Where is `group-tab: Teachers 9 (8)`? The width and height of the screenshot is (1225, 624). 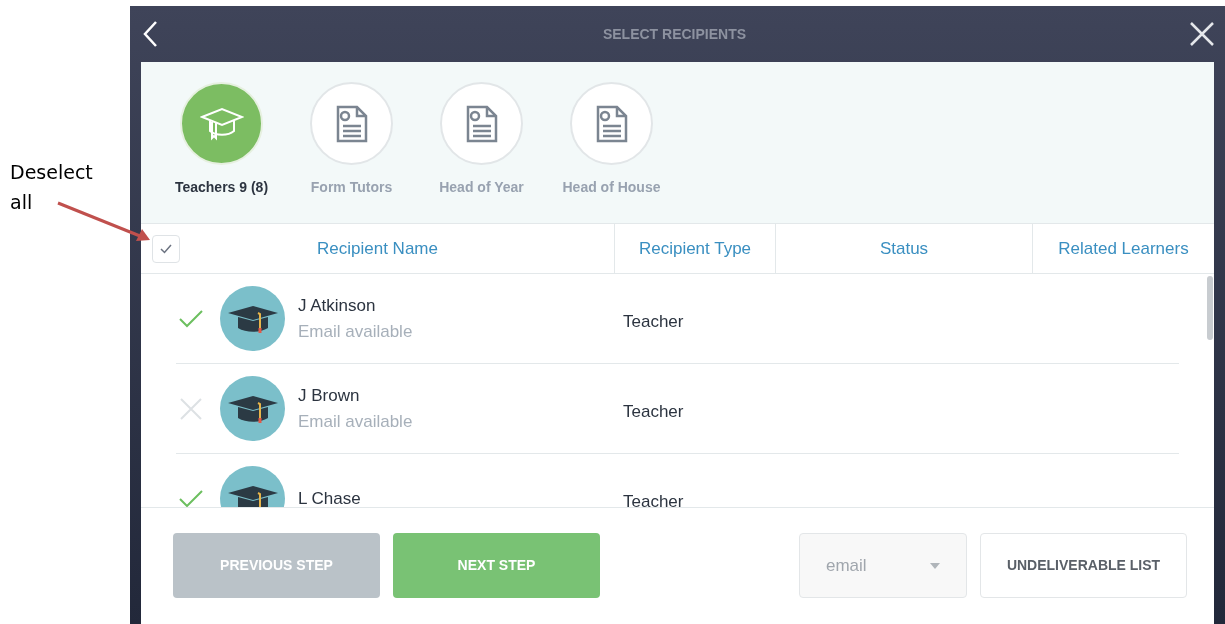 group-tab: Teachers 9 (8) is located at coordinates (221, 152).